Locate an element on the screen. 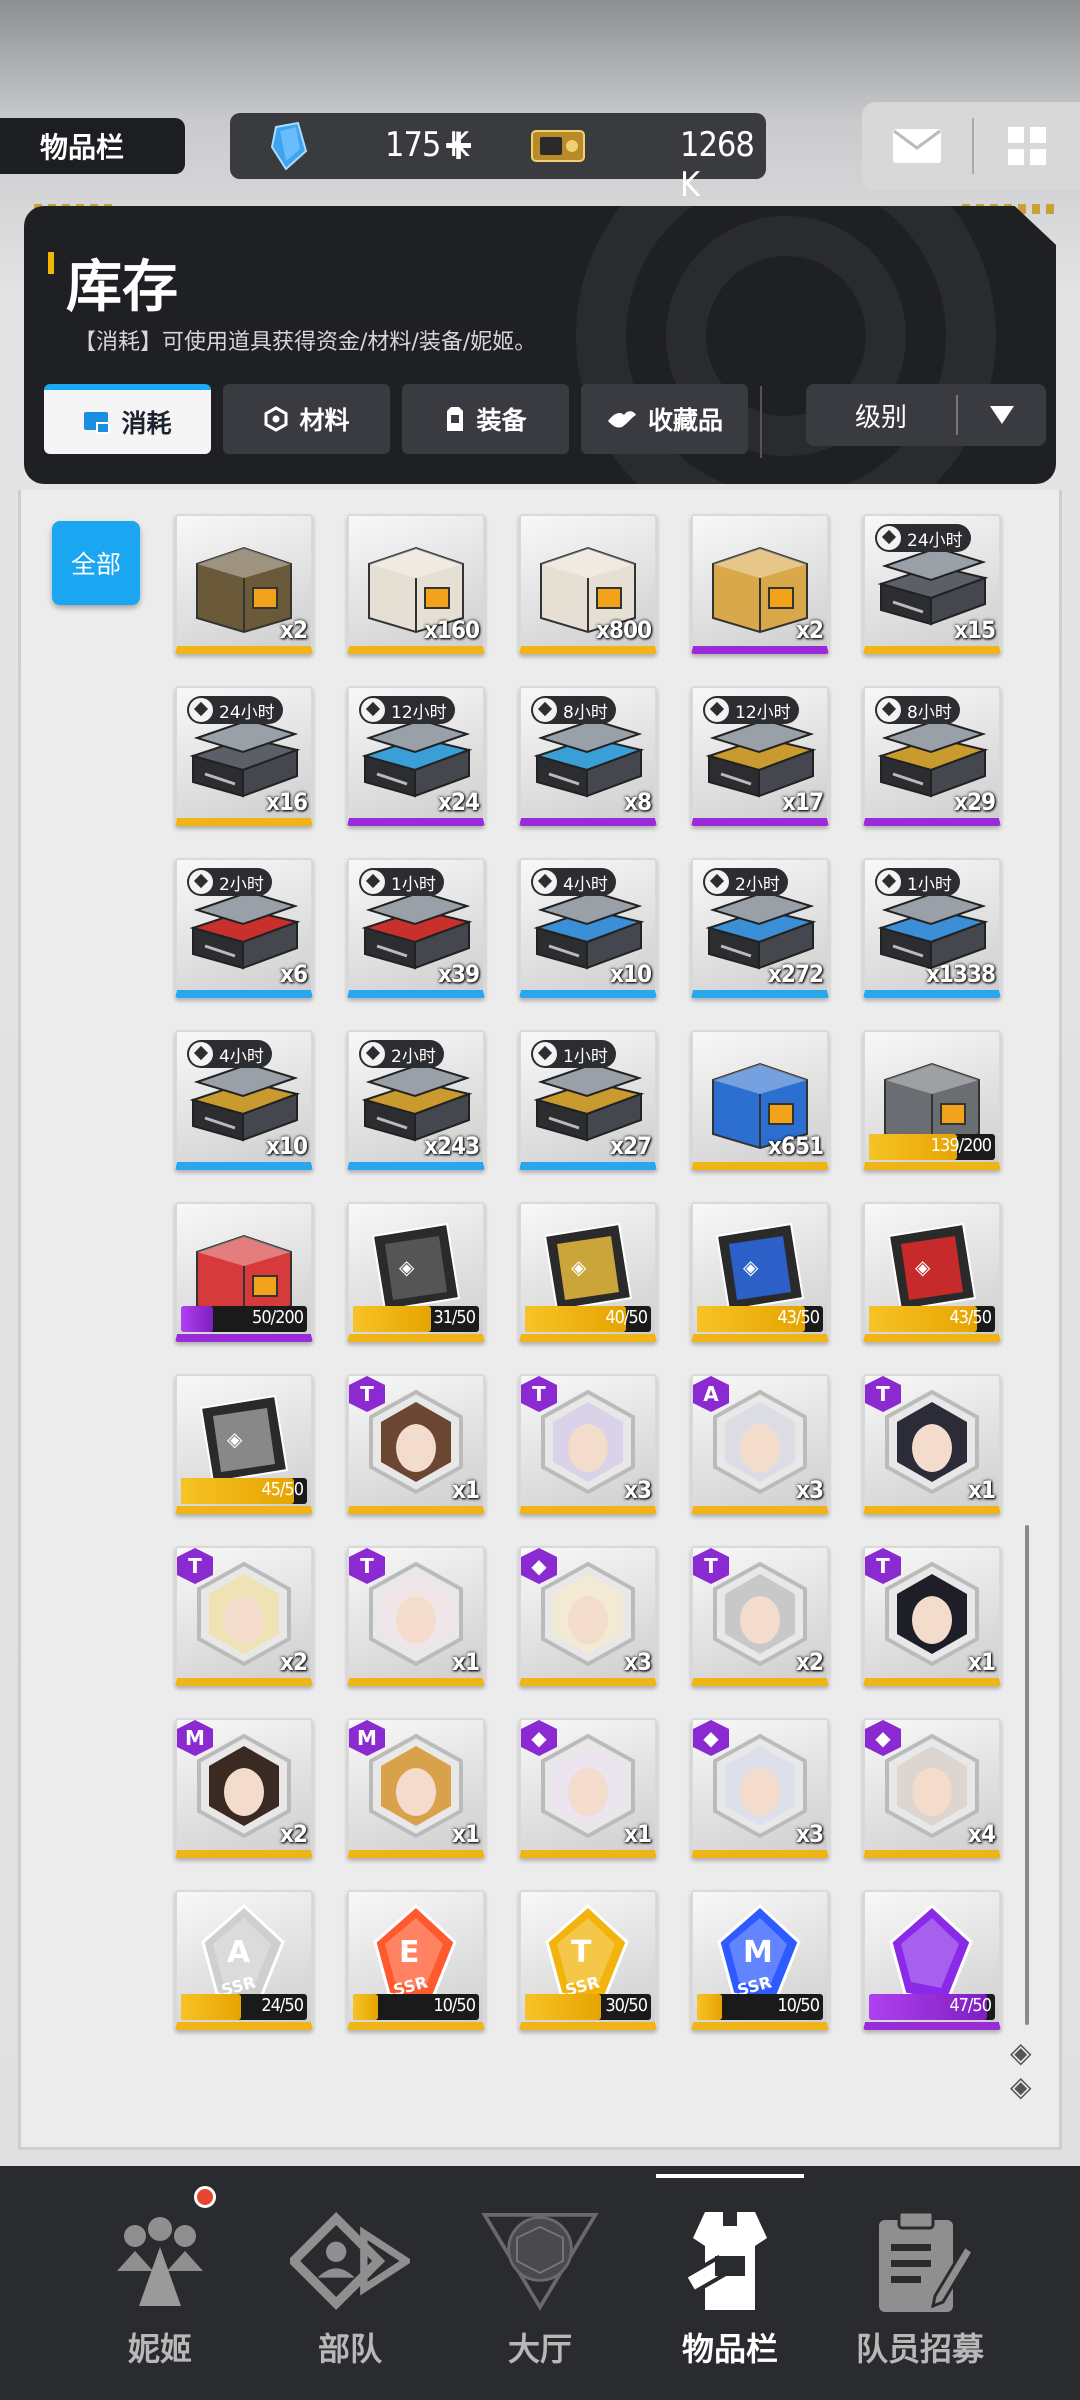  inventory-item: x651 is located at coordinates (760, 1100).